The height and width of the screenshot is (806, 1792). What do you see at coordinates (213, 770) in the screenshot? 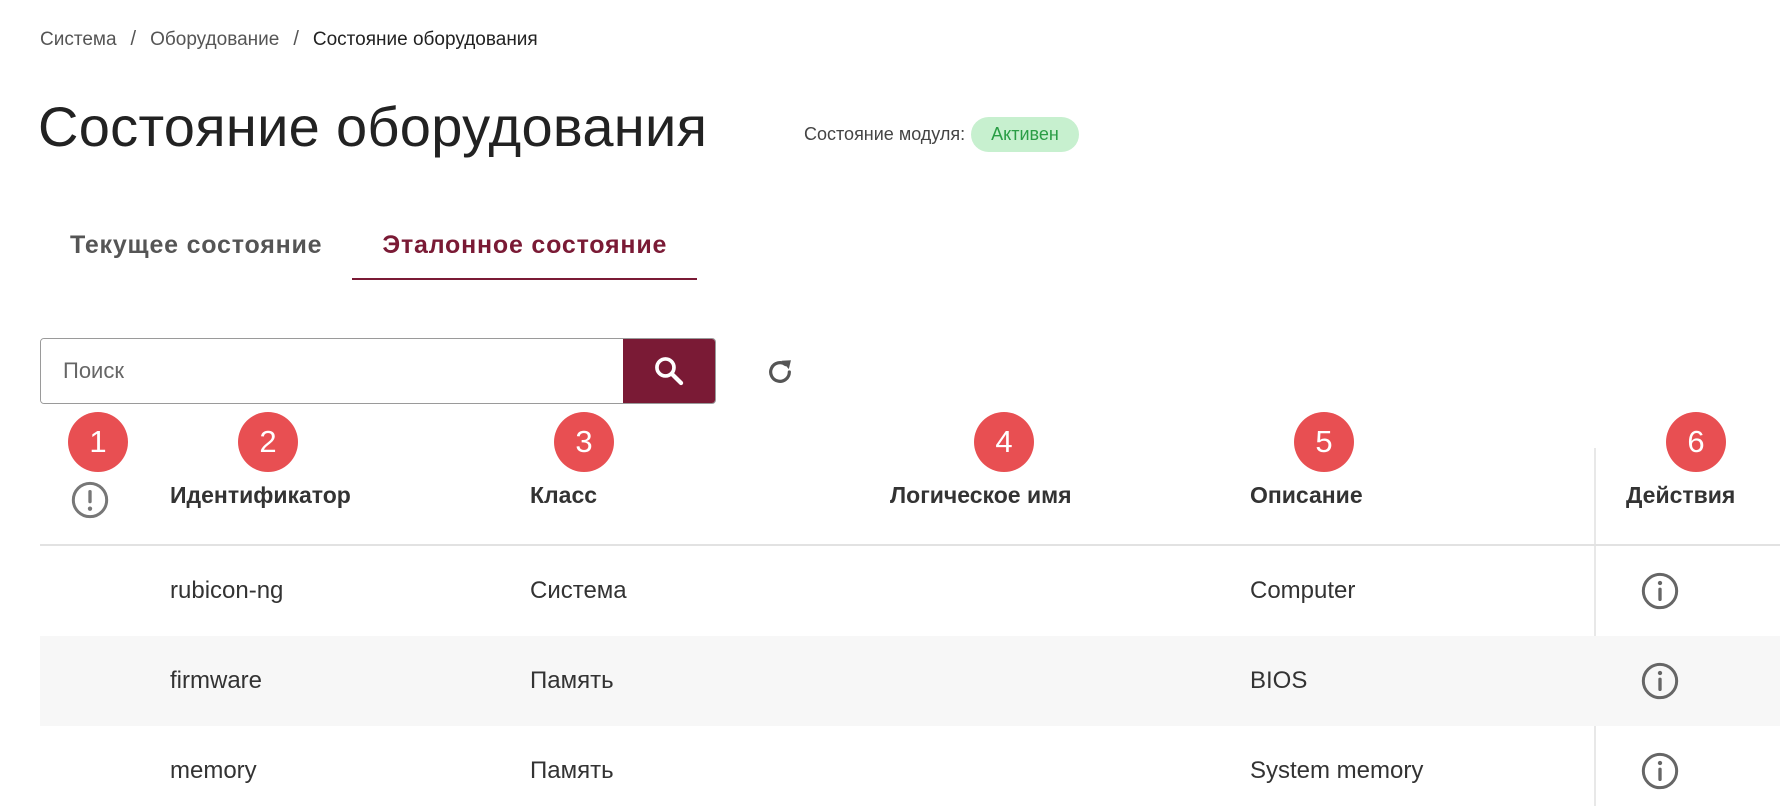
I see `cell-identifier: memory` at bounding box center [213, 770].